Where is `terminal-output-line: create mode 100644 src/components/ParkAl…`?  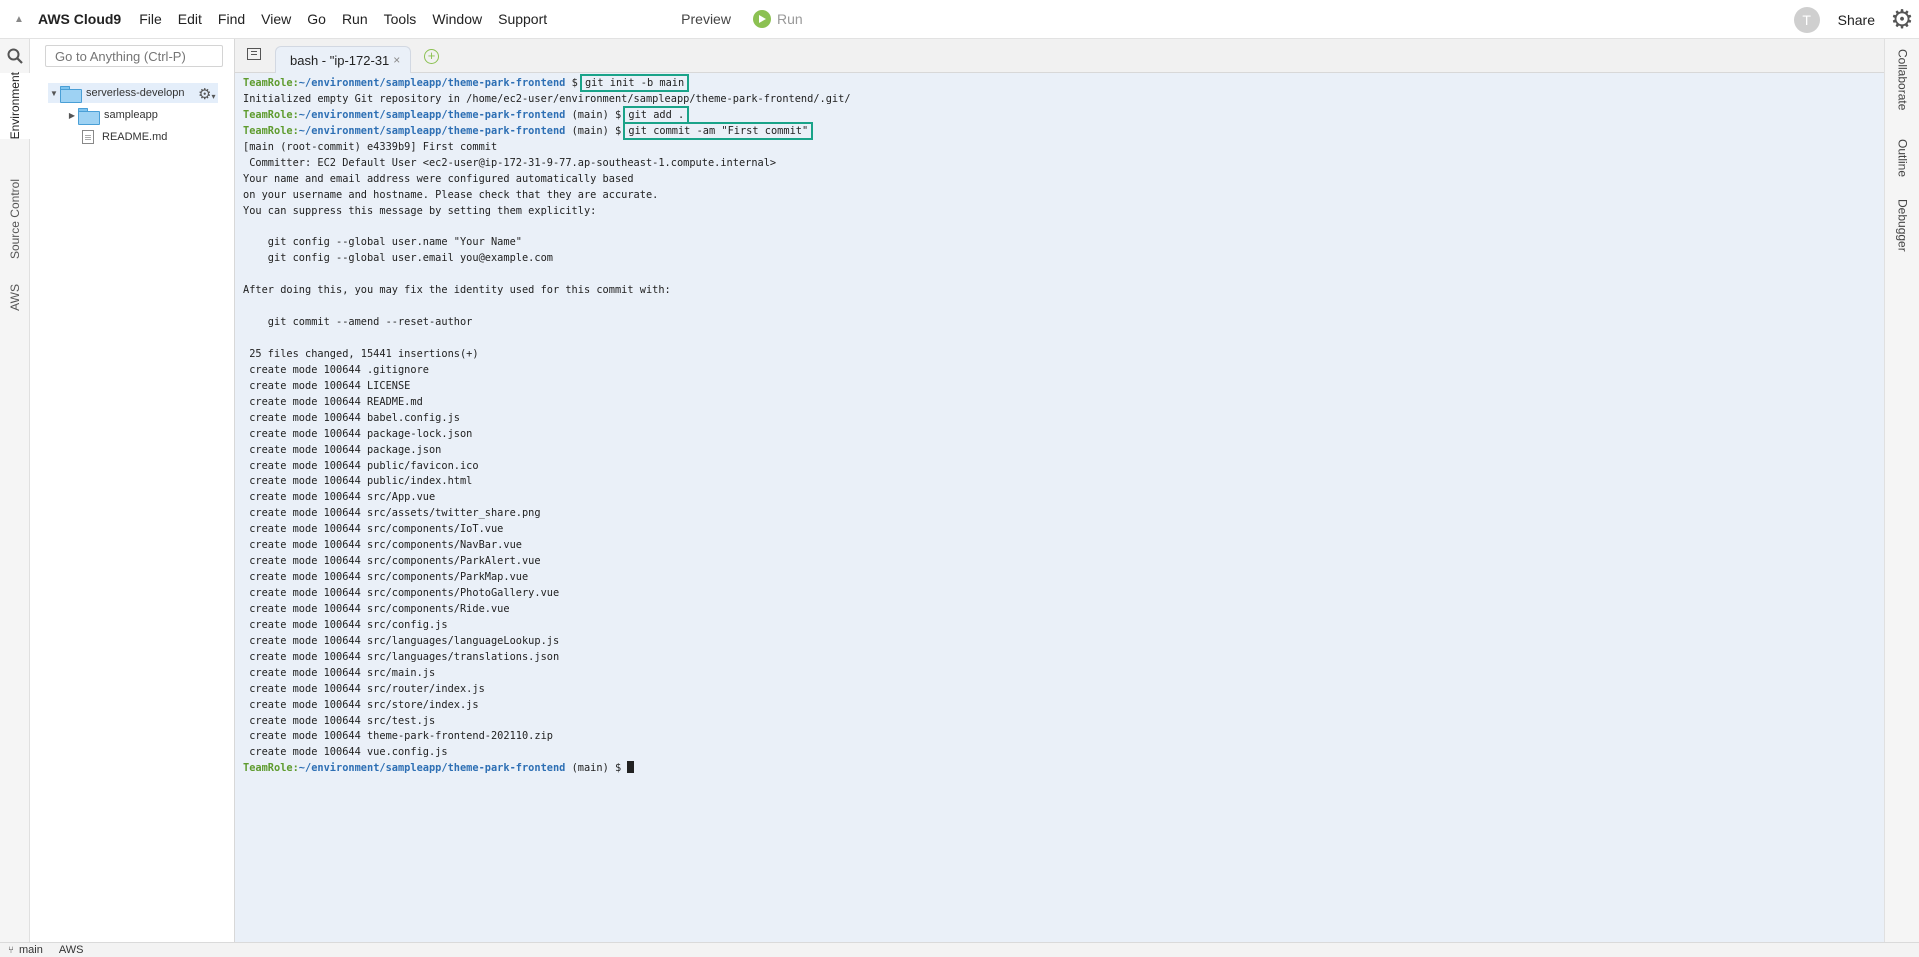 terminal-output-line: create mode 100644 src/components/ParkAl… is located at coordinates (392, 561).